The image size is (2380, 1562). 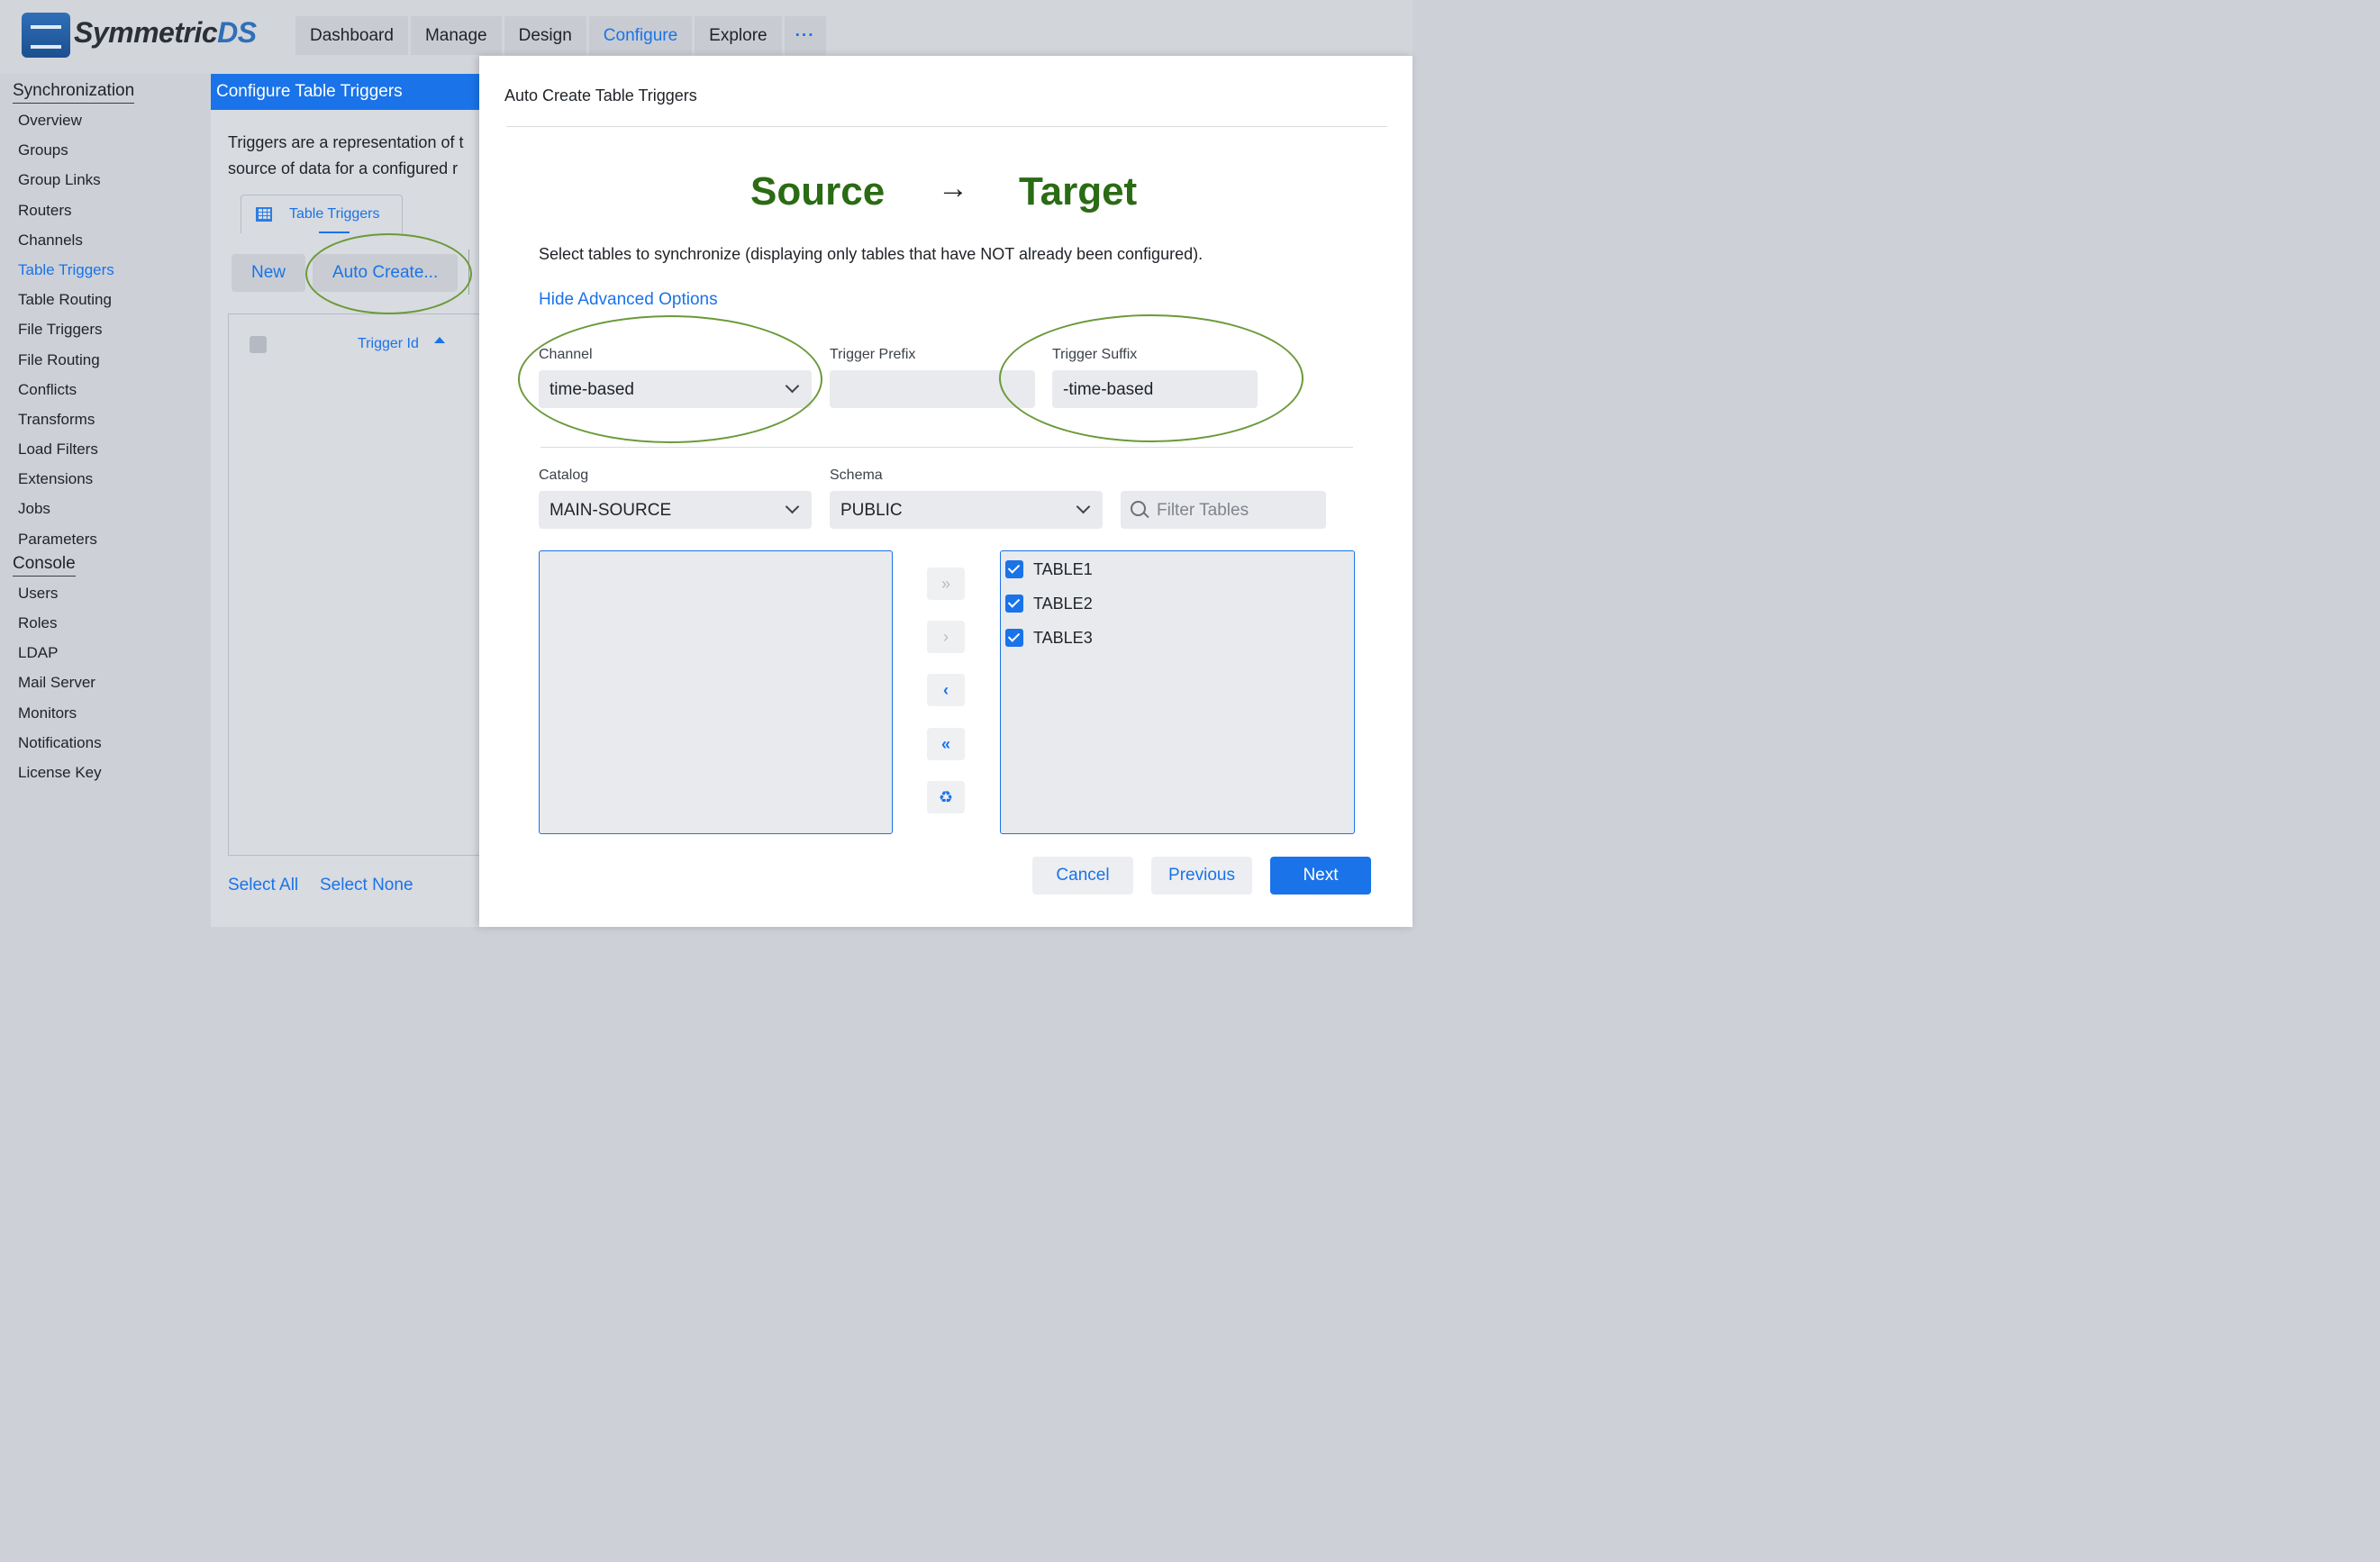 I want to click on list-item: TABLE3, so click(x=1049, y=637).